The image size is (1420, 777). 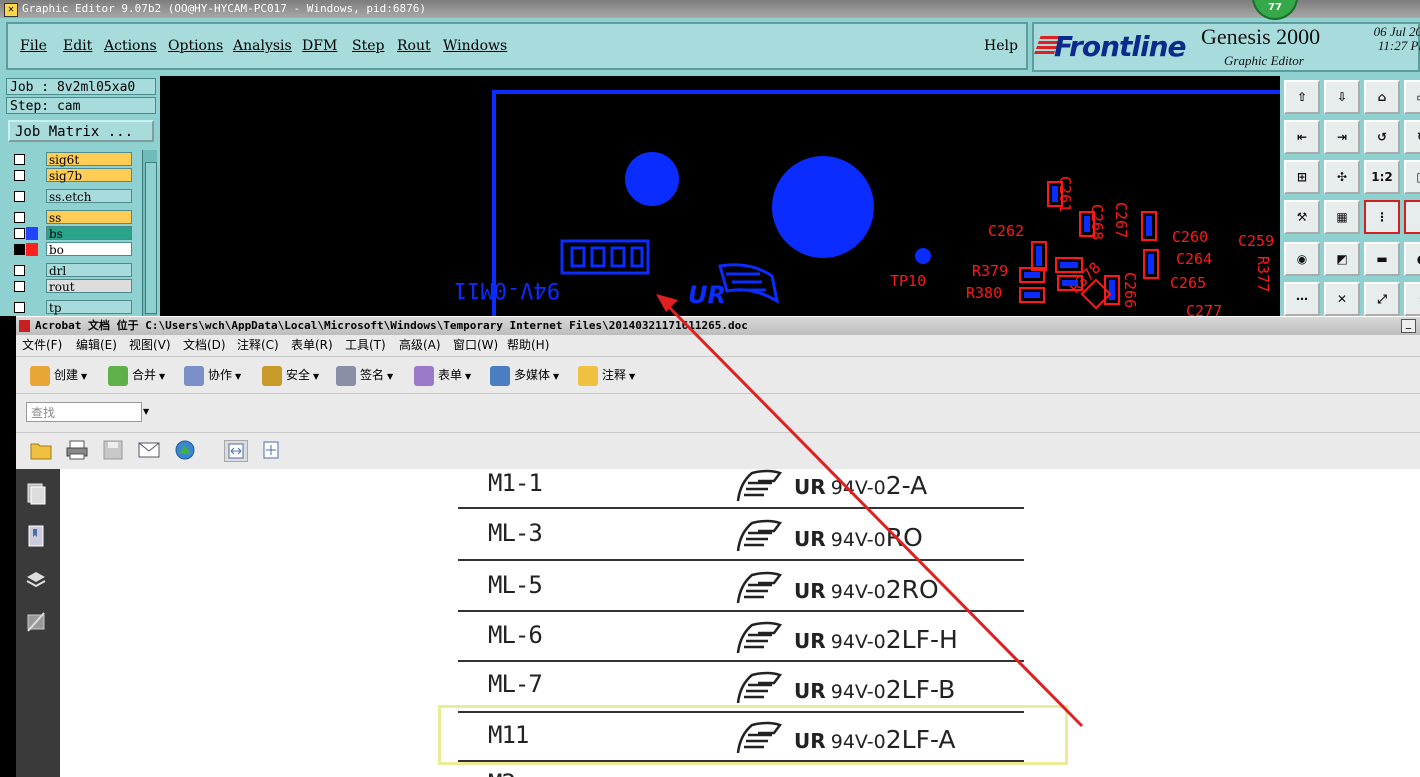 What do you see at coordinates (1261, 36) in the screenshot?
I see `product-name: Genesis 2000` at bounding box center [1261, 36].